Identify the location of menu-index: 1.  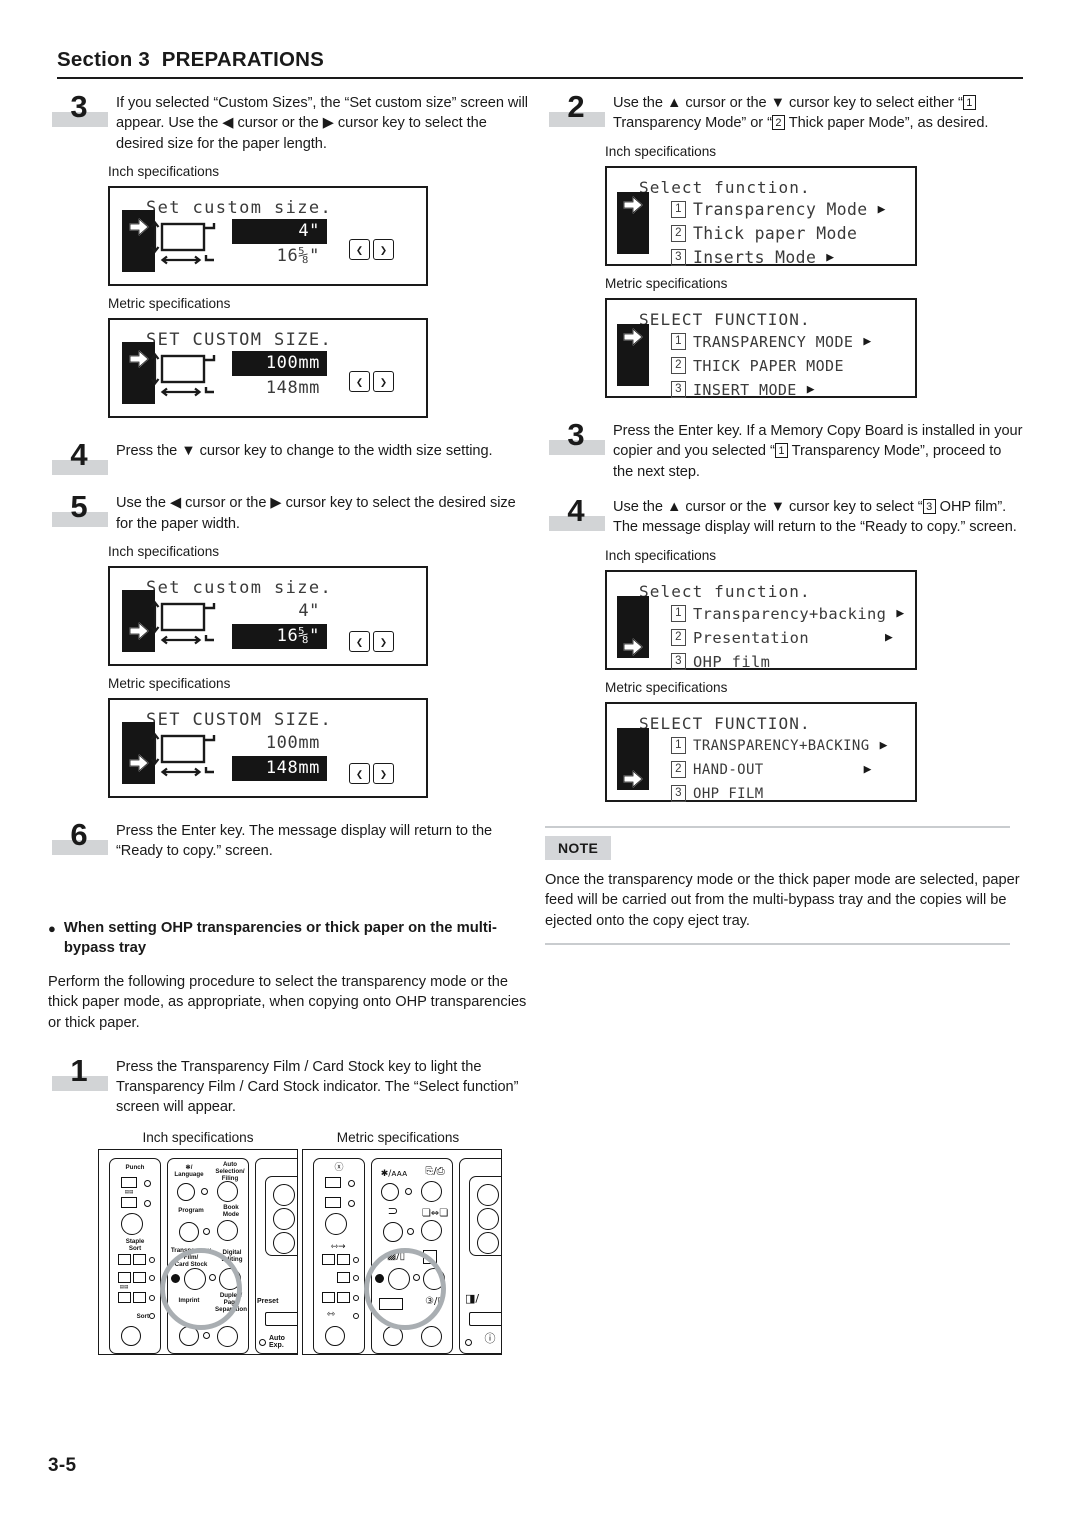
(678, 210).